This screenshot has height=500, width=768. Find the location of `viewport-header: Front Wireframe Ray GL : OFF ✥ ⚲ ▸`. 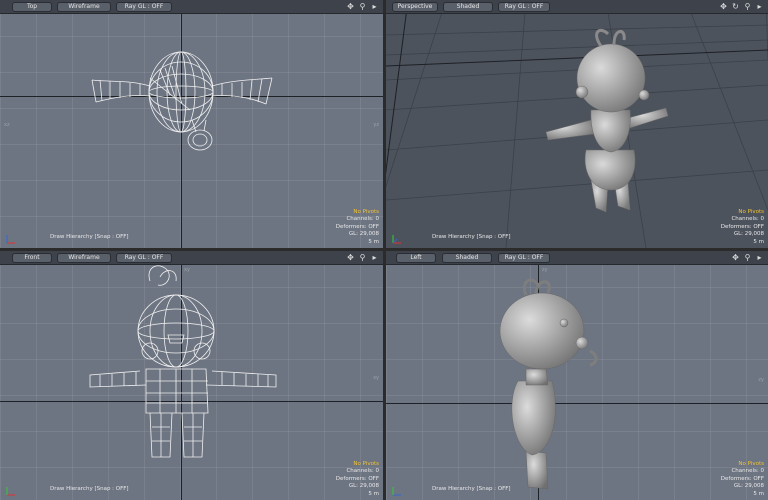

viewport-header: Front Wireframe Ray GL : OFF ✥ ⚲ ▸ is located at coordinates (191, 258).